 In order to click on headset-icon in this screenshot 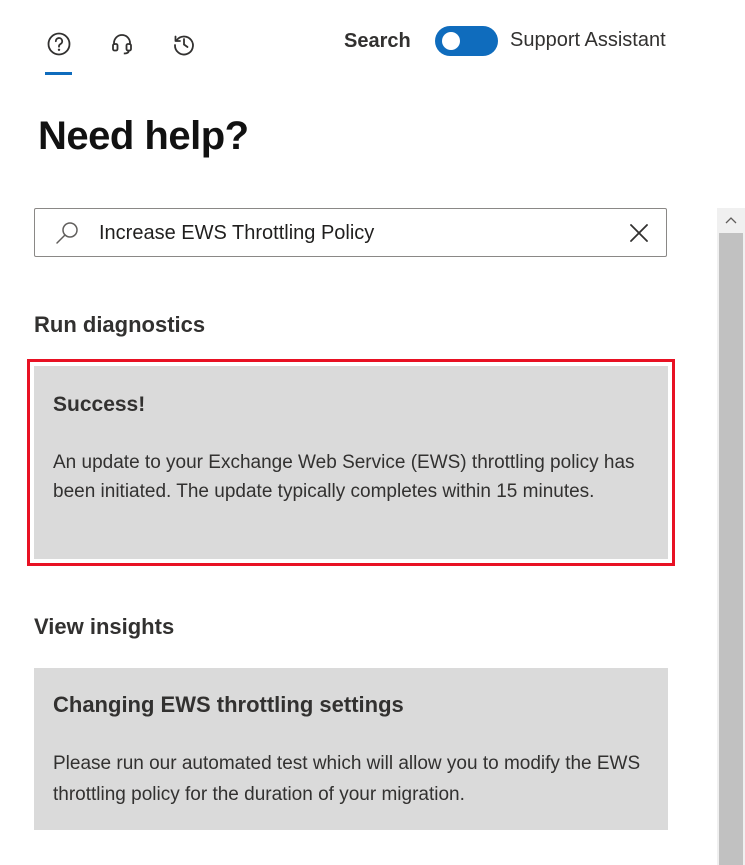, I will do `click(122, 44)`.